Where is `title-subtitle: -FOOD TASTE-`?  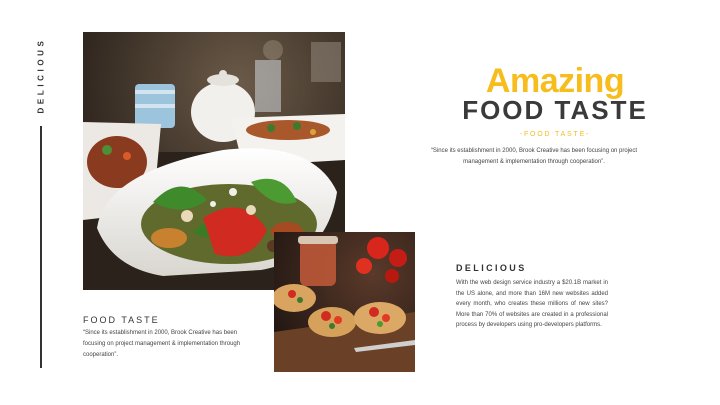
title-subtitle: -FOOD TASTE- is located at coordinates (555, 134).